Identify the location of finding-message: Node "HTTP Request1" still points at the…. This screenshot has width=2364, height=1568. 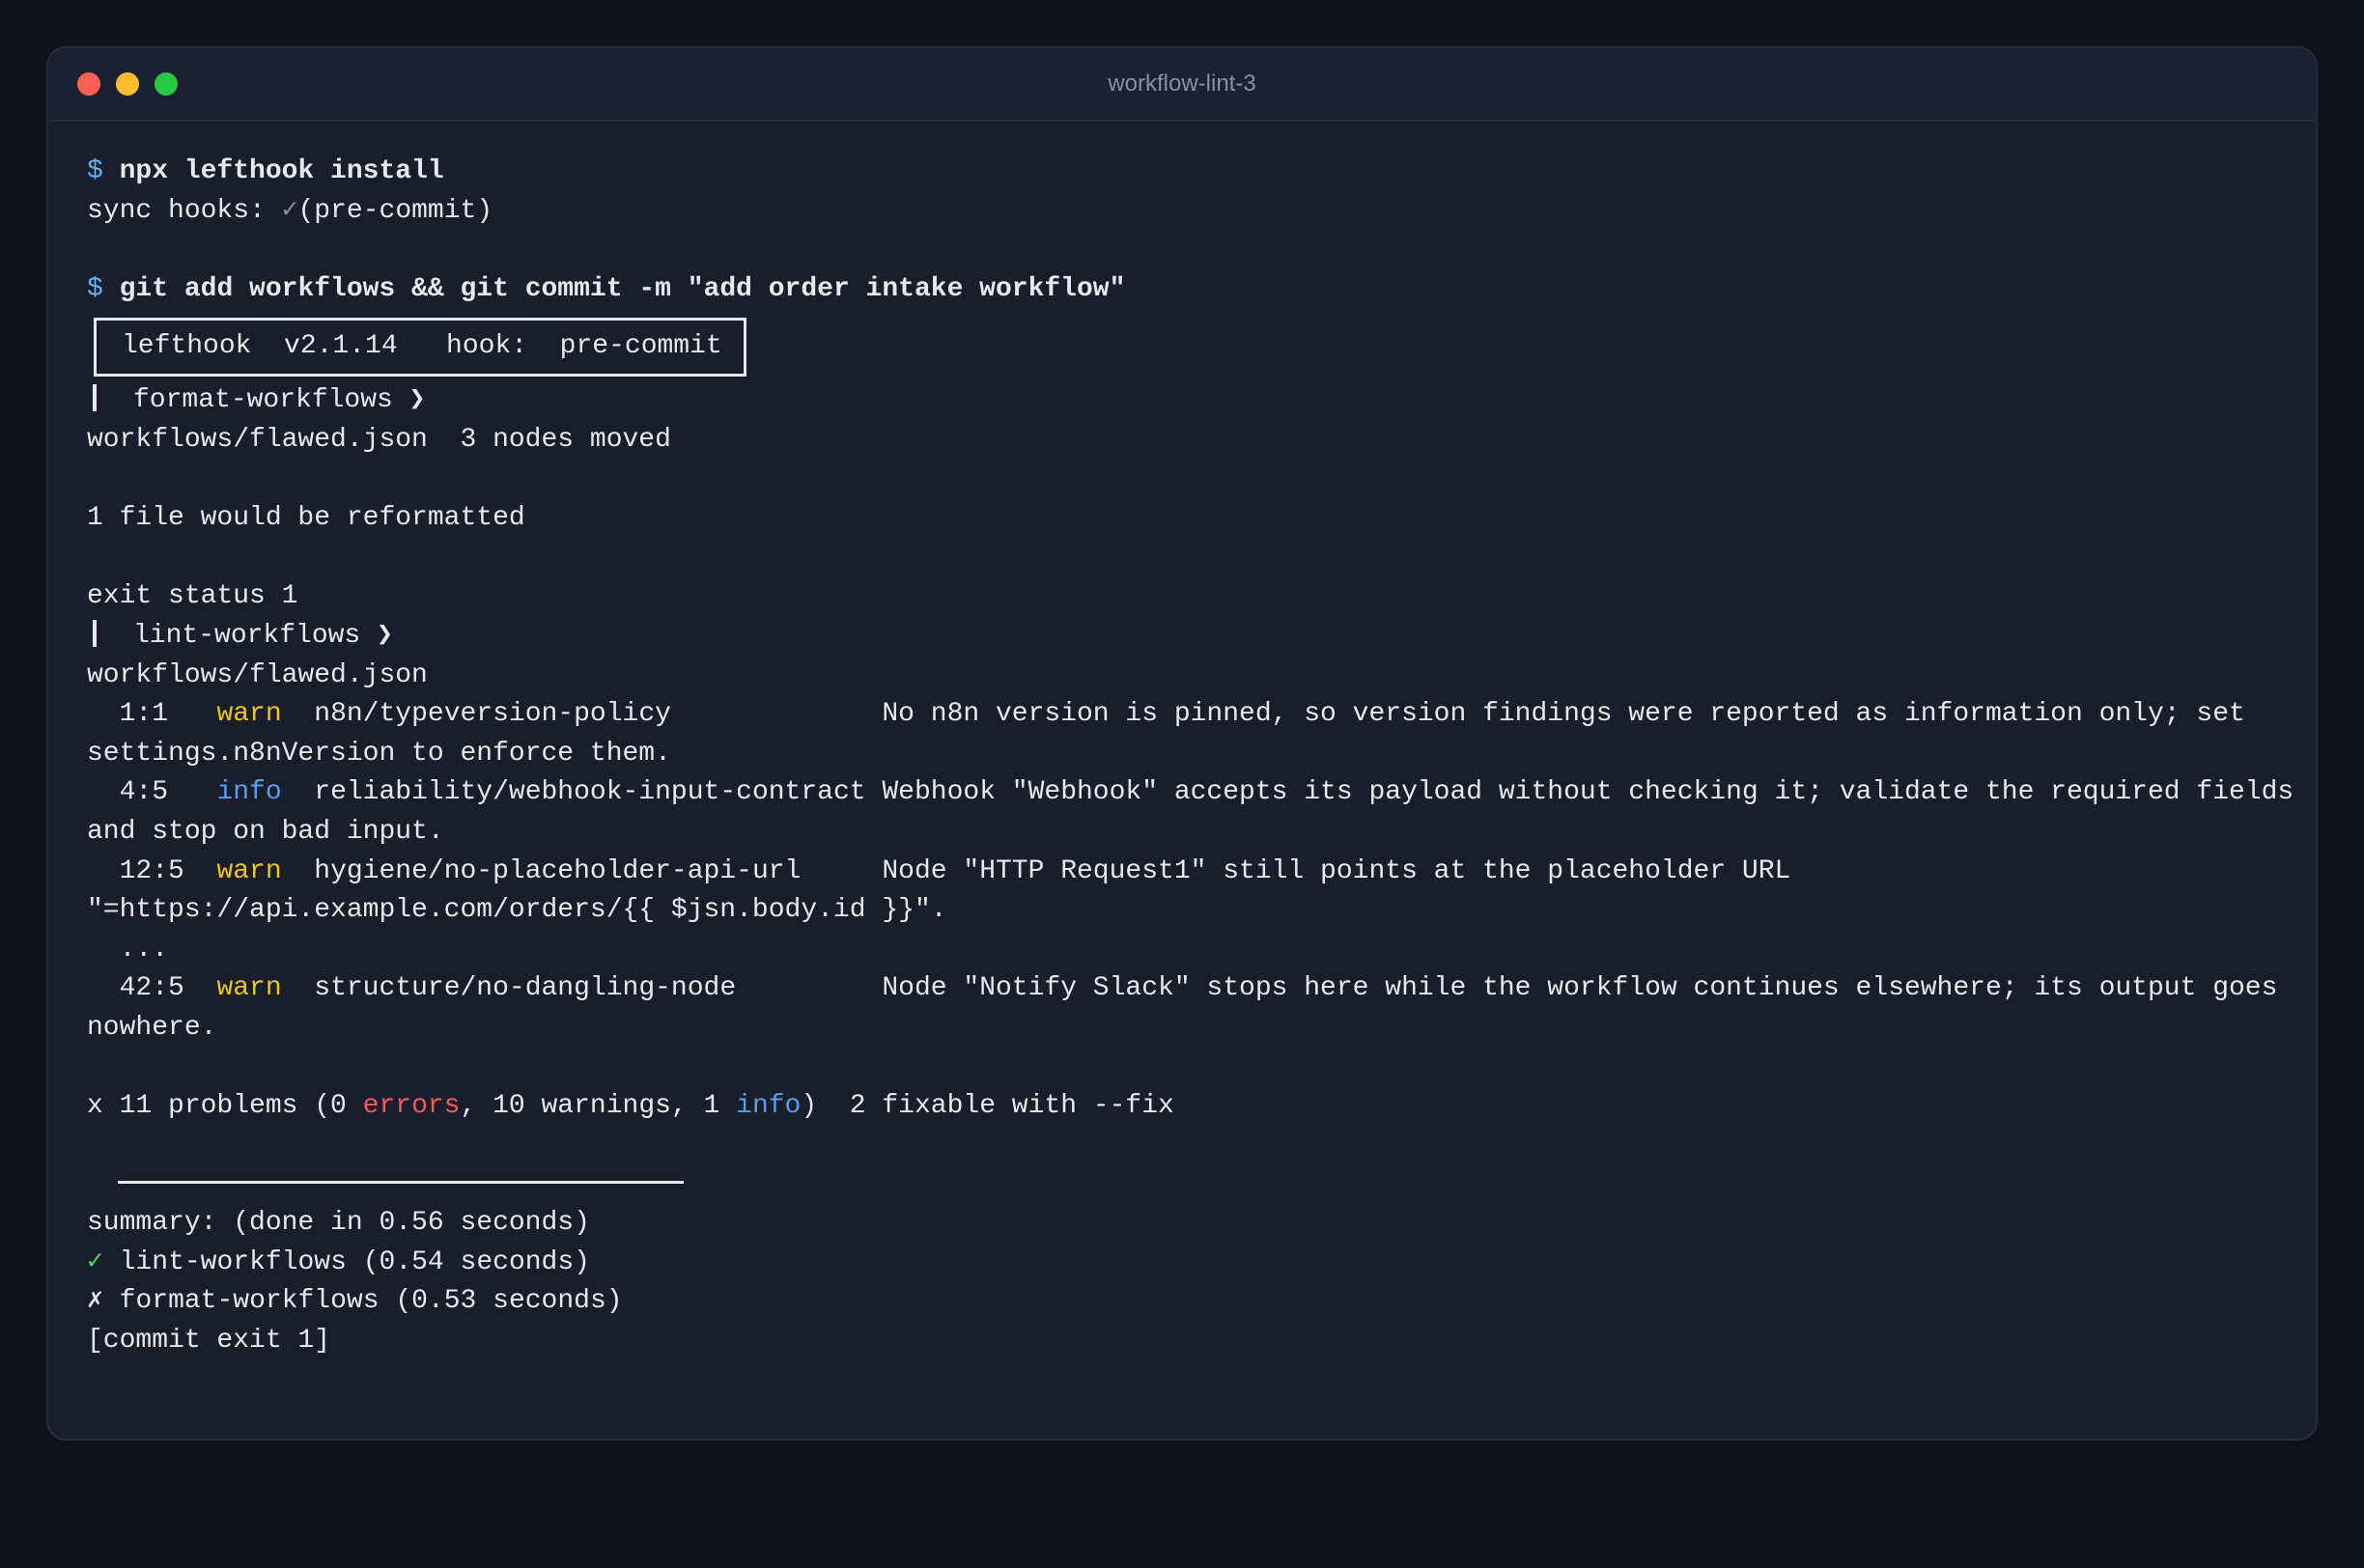
(1336, 871).